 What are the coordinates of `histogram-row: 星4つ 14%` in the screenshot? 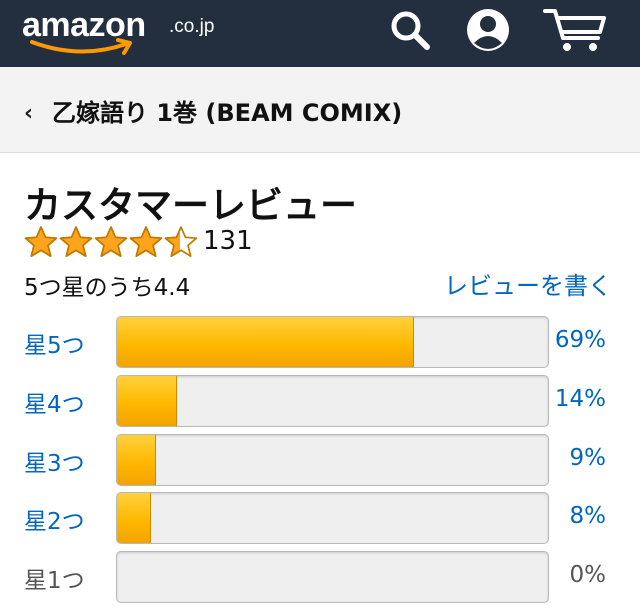 It's located at (320, 402).